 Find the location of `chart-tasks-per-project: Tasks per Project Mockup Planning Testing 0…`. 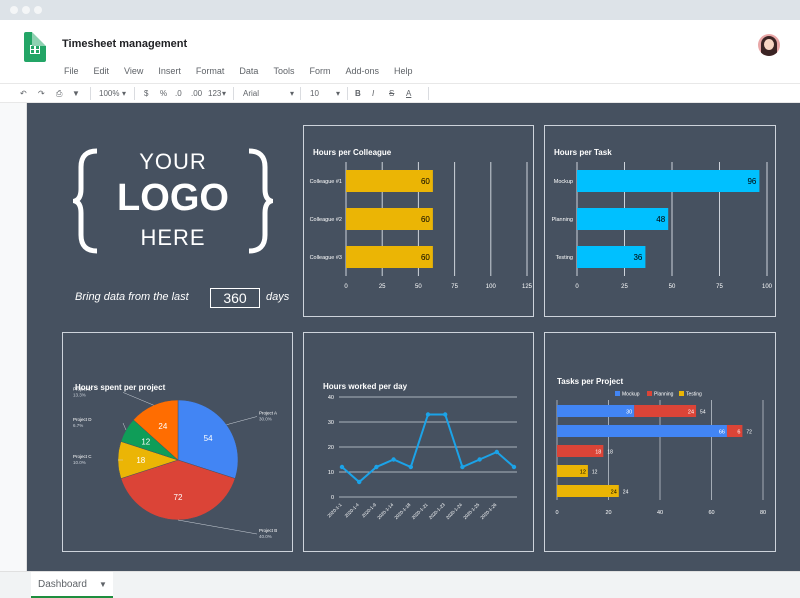

chart-tasks-per-project: Tasks per Project Mockup Planning Testing 0… is located at coordinates (660, 442).